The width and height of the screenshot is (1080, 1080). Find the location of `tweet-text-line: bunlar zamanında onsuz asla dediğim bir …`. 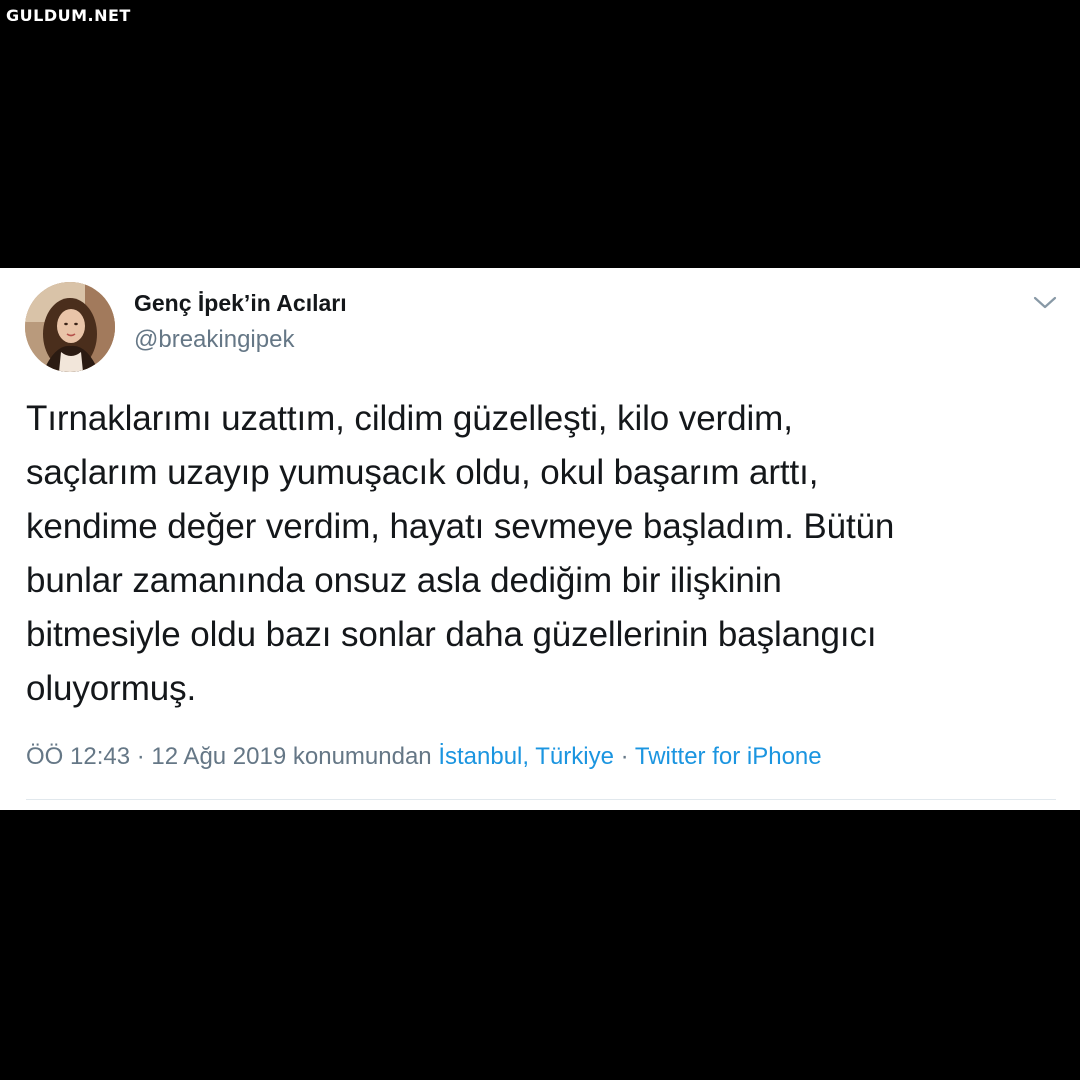

tweet-text-line: bunlar zamanında onsuz asla dediğim bir … is located at coordinates (404, 580).